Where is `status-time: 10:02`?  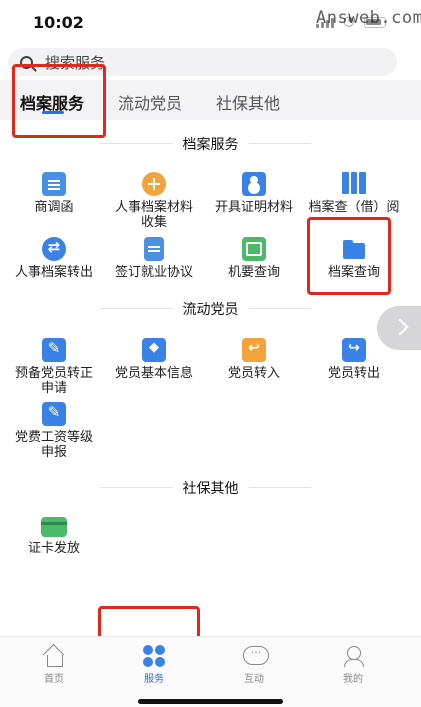 status-time: 10:02 is located at coordinates (58, 22).